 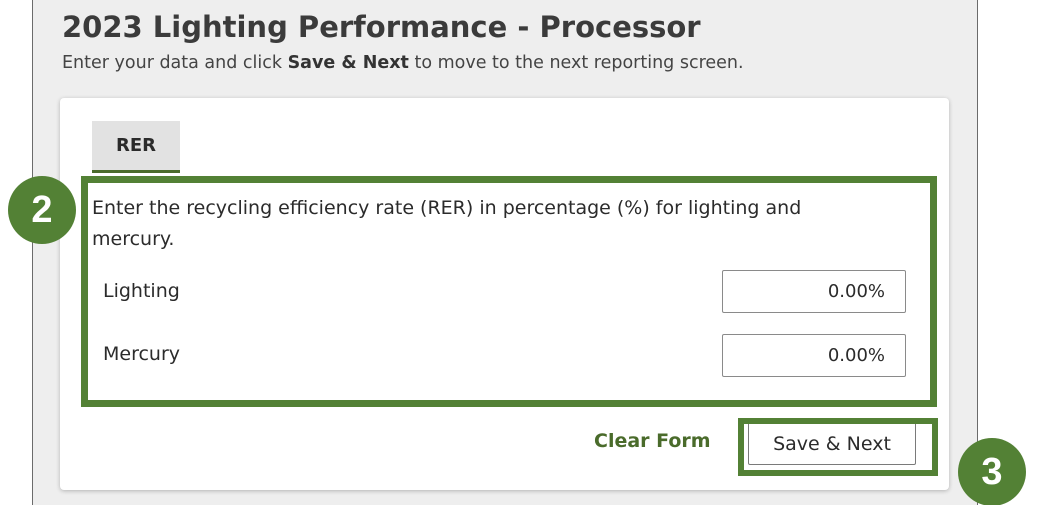 I want to click on step-3-highlight, so click(x=838, y=447).